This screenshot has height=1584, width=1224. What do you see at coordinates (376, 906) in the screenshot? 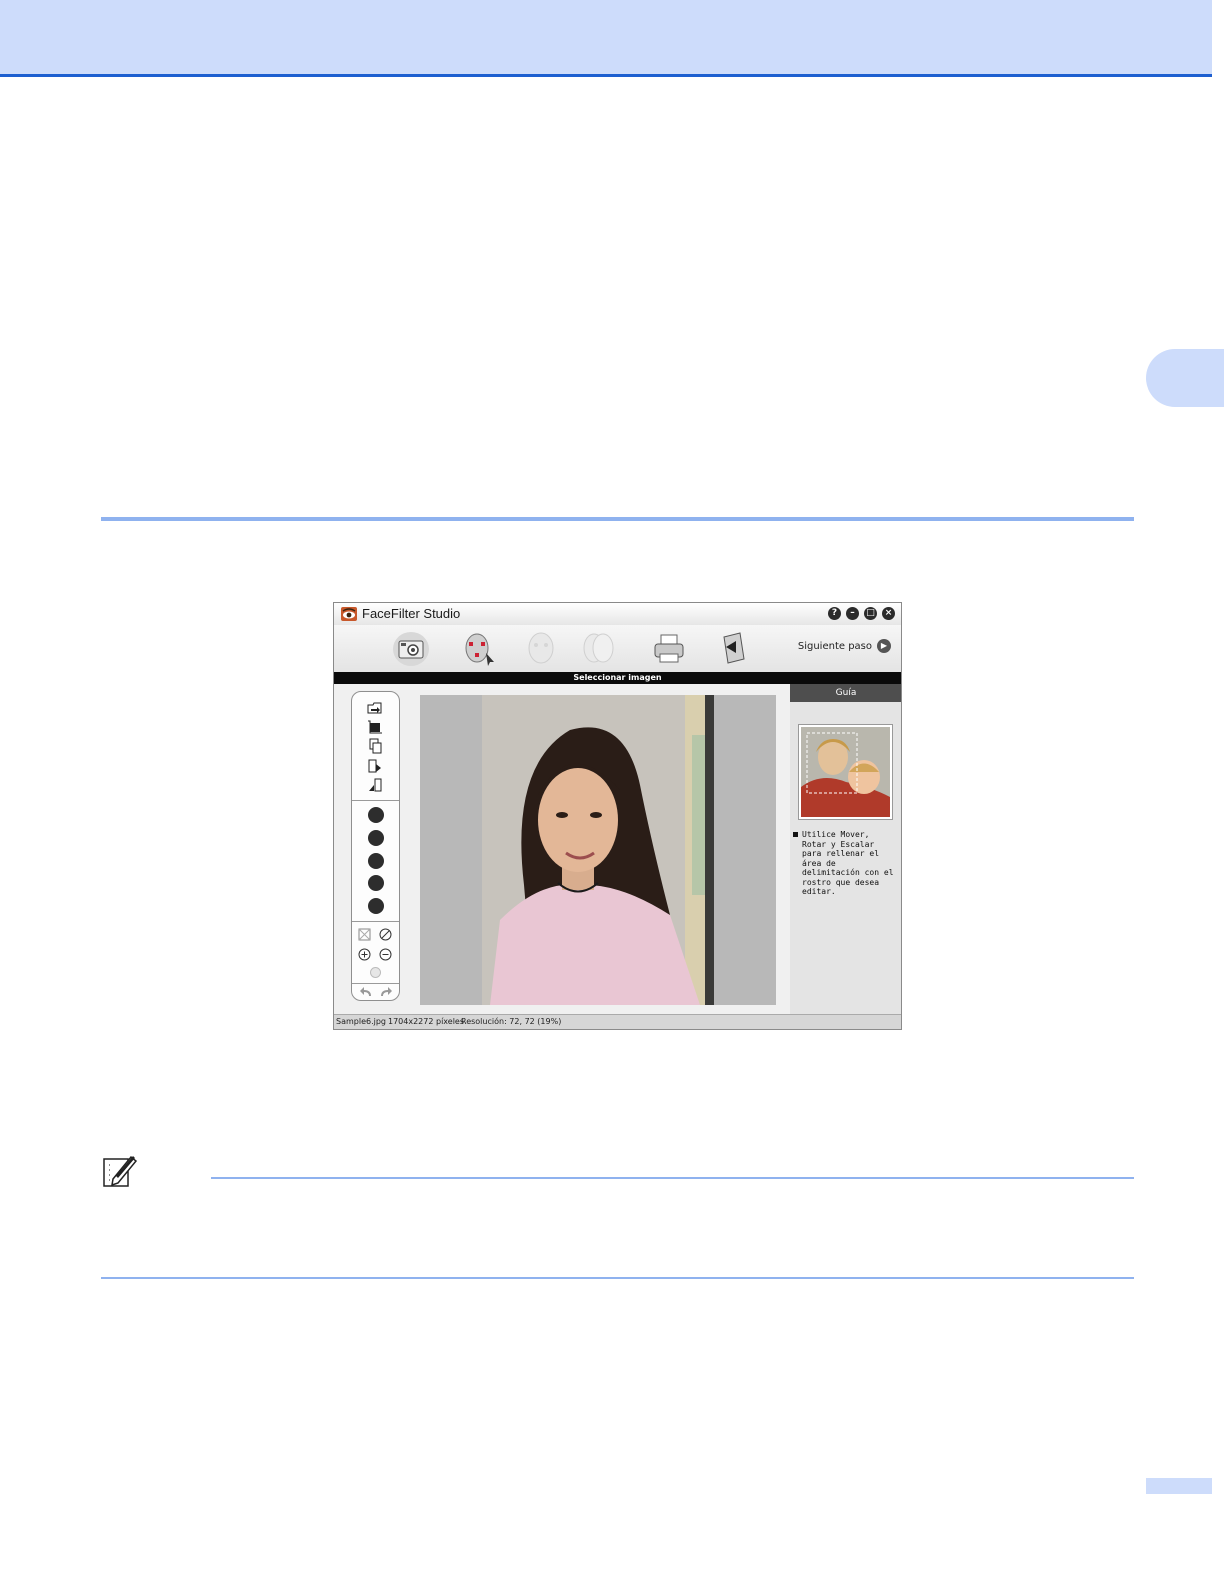
I see `zoom-face-icon` at bounding box center [376, 906].